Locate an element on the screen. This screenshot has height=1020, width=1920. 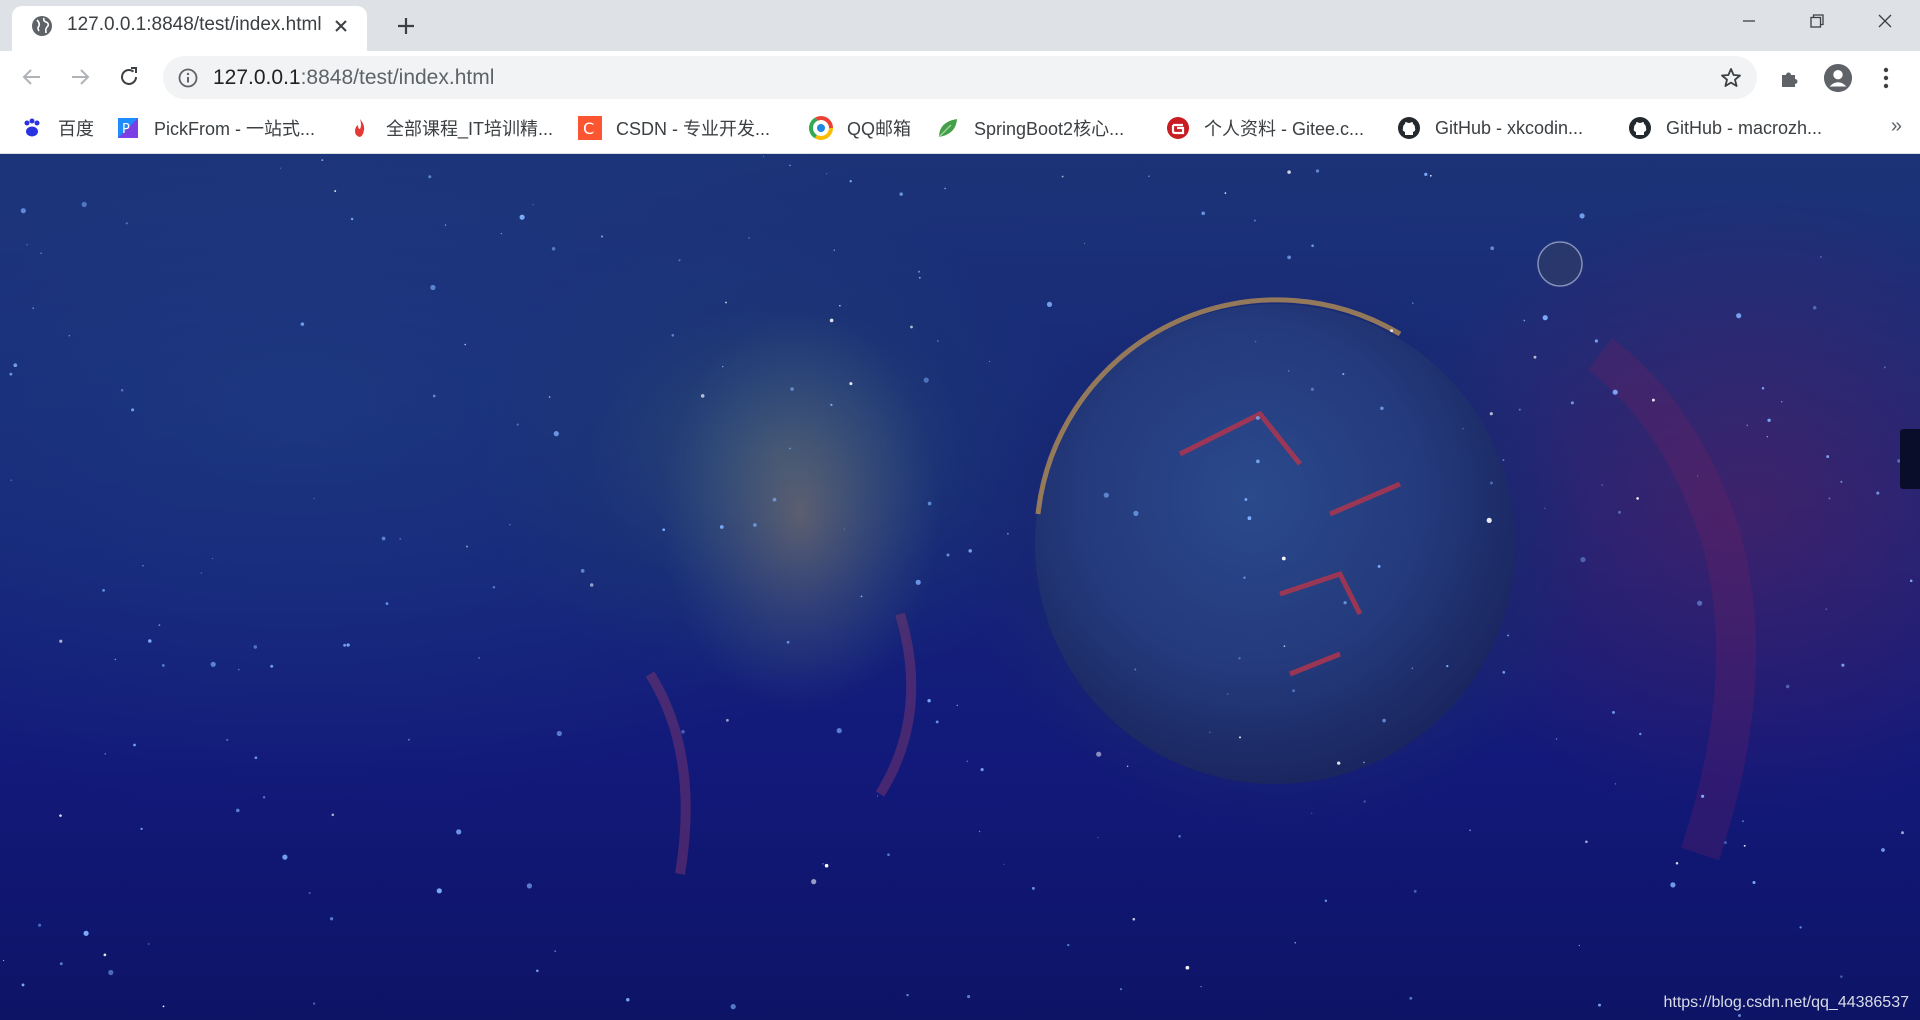
github-icon is located at coordinates (1640, 128).